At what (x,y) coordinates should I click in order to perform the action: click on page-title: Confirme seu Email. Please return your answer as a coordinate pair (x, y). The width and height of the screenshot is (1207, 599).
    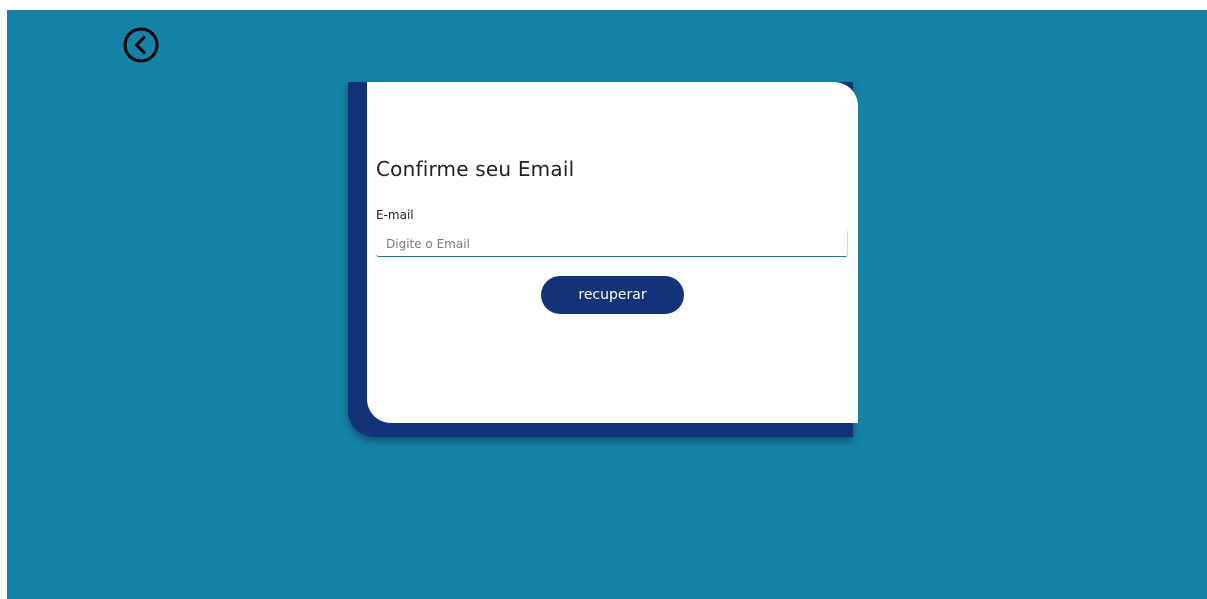
    Looking at the image, I should click on (475, 169).